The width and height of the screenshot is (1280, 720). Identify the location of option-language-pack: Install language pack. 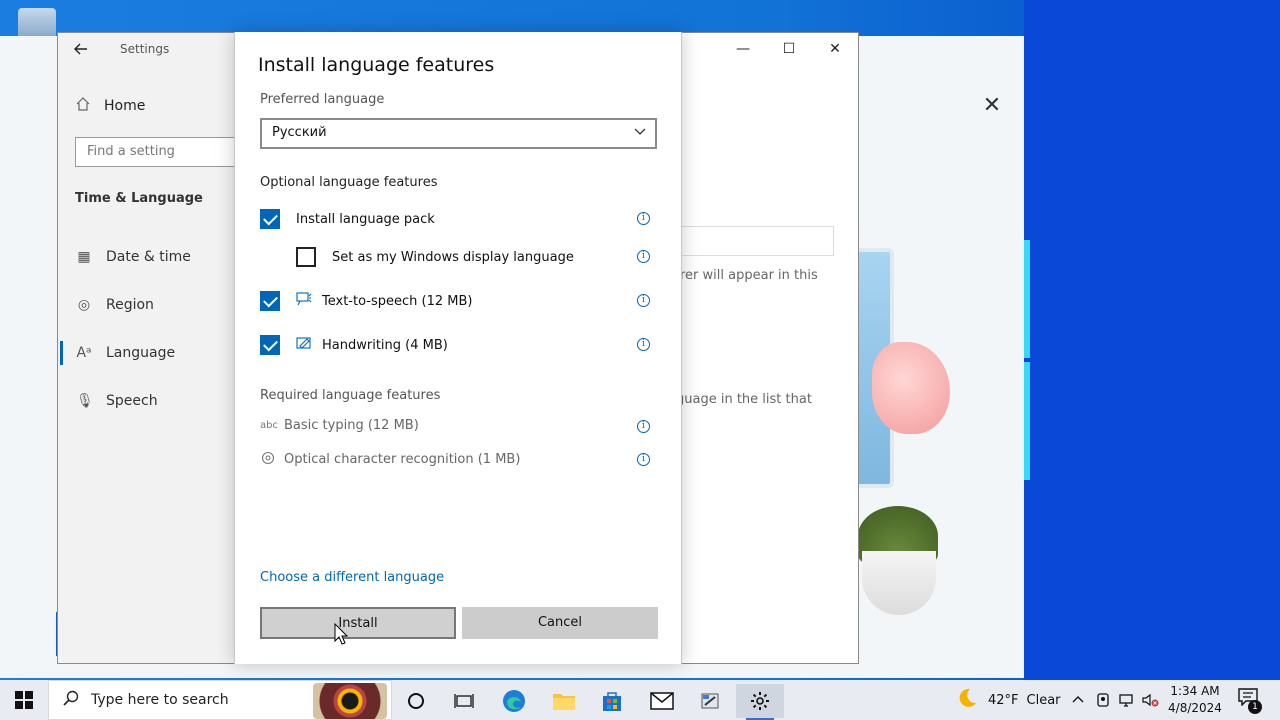
(347, 219).